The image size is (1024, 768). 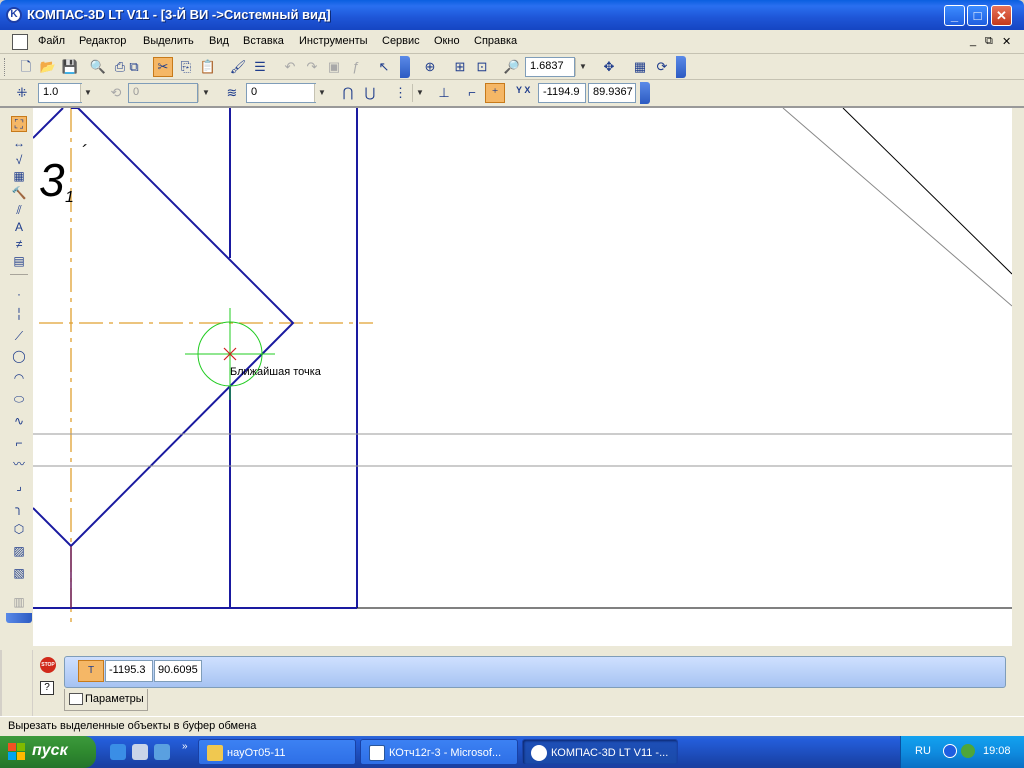 What do you see at coordinates (334, 67) in the screenshot?
I see `manager-icon: ▣` at bounding box center [334, 67].